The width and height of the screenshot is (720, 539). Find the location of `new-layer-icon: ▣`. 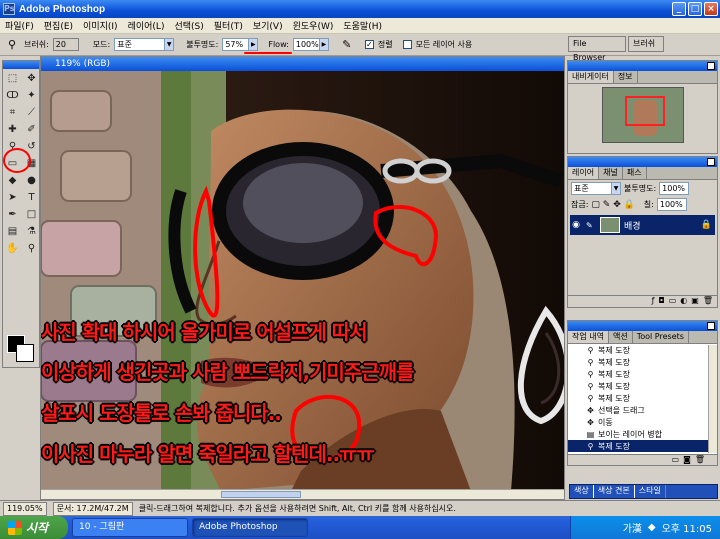

new-layer-icon: ▣ is located at coordinates (695, 301).